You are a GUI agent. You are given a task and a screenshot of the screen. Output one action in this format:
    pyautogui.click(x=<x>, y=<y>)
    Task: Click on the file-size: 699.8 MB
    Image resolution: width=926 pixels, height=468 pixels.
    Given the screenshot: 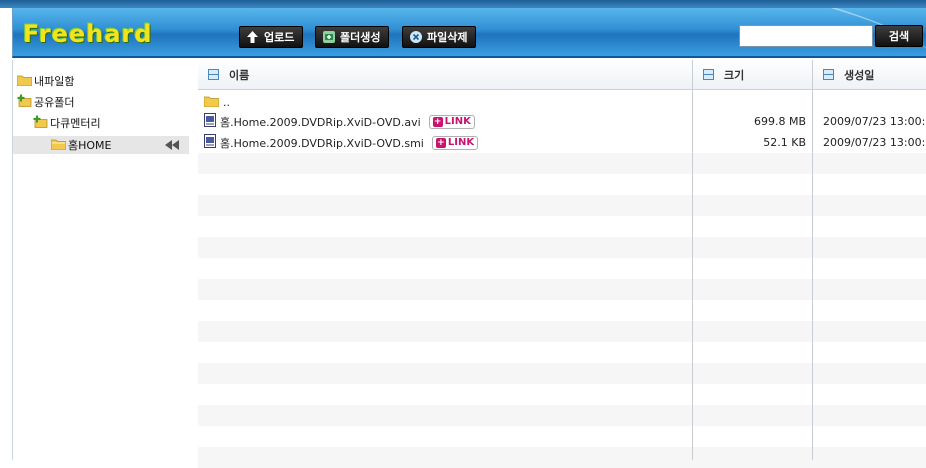 What is the action you would take?
    pyautogui.click(x=779, y=121)
    